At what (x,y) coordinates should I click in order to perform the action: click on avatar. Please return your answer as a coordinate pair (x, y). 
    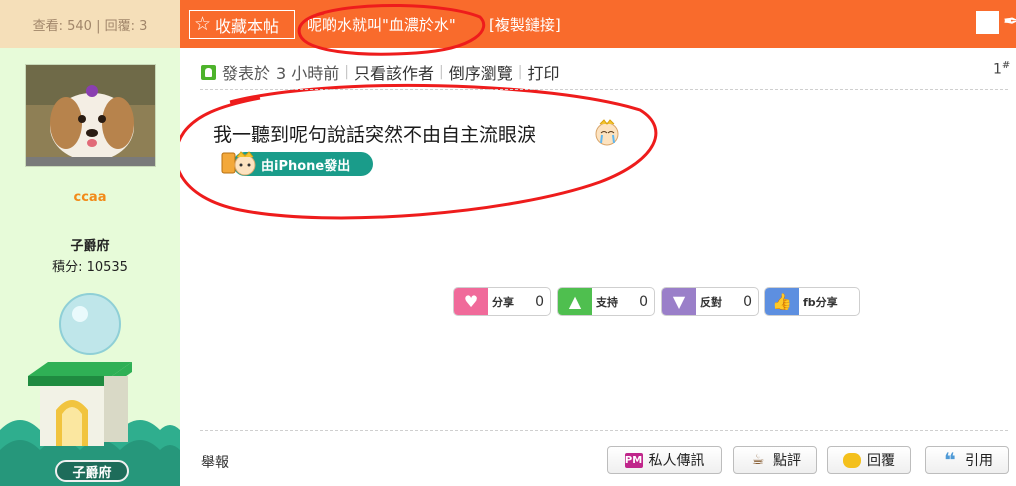
    Looking at the image, I should click on (90, 115).